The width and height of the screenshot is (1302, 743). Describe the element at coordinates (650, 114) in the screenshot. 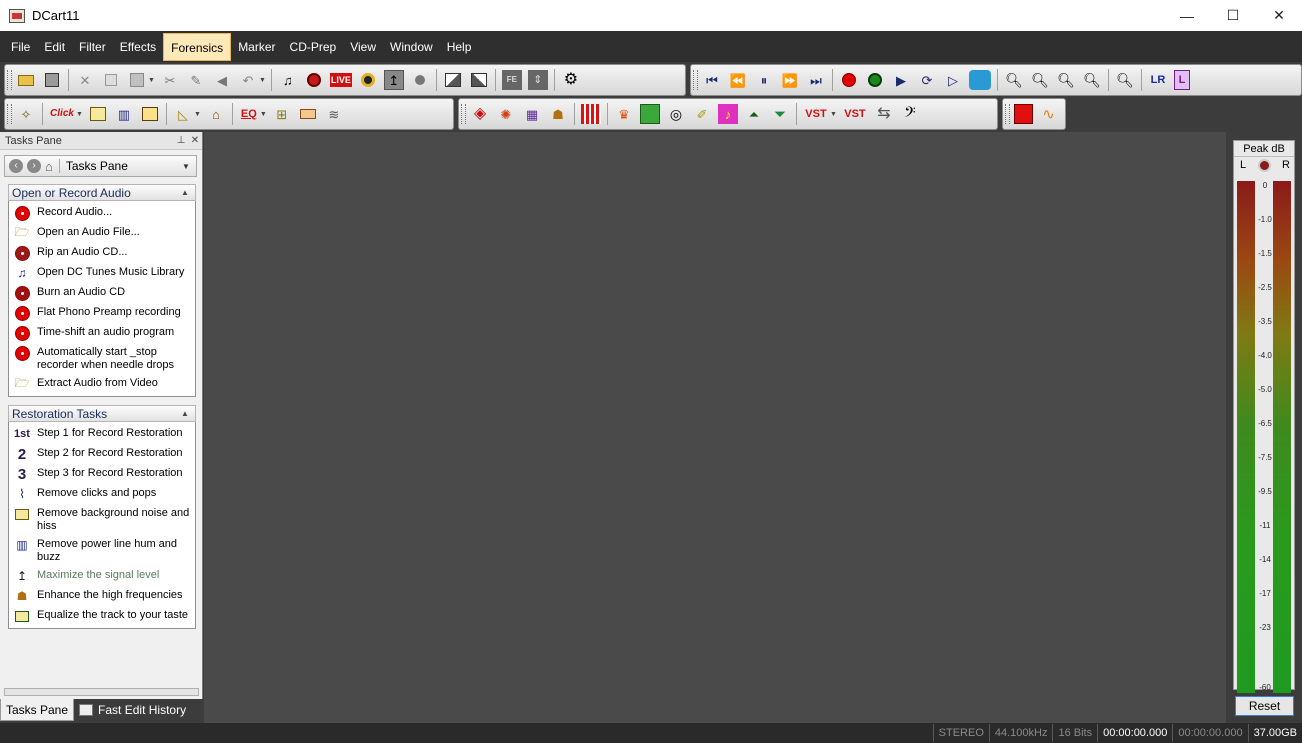

I see `effect-chart-icon` at that location.